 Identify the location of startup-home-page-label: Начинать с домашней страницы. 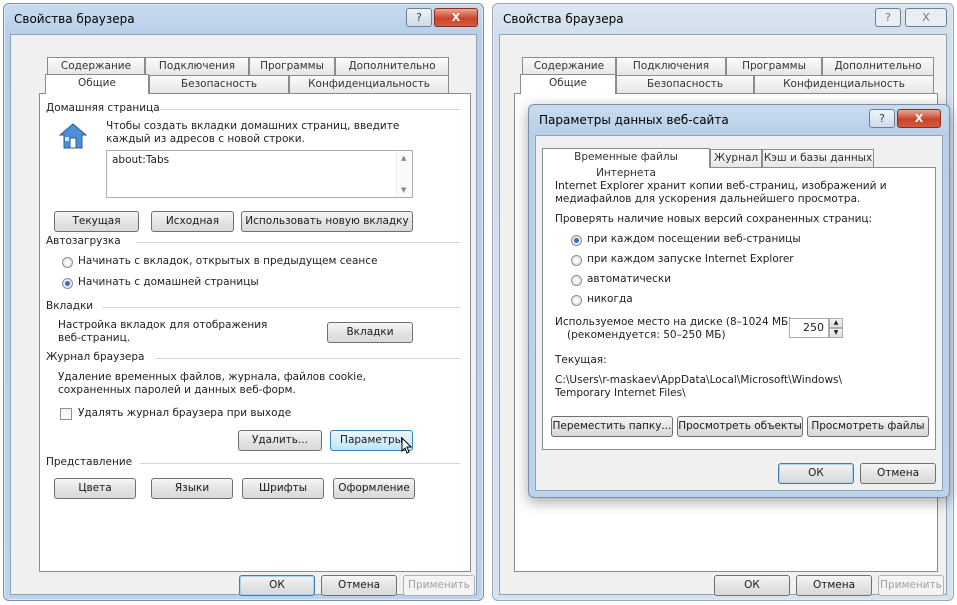
(168, 282).